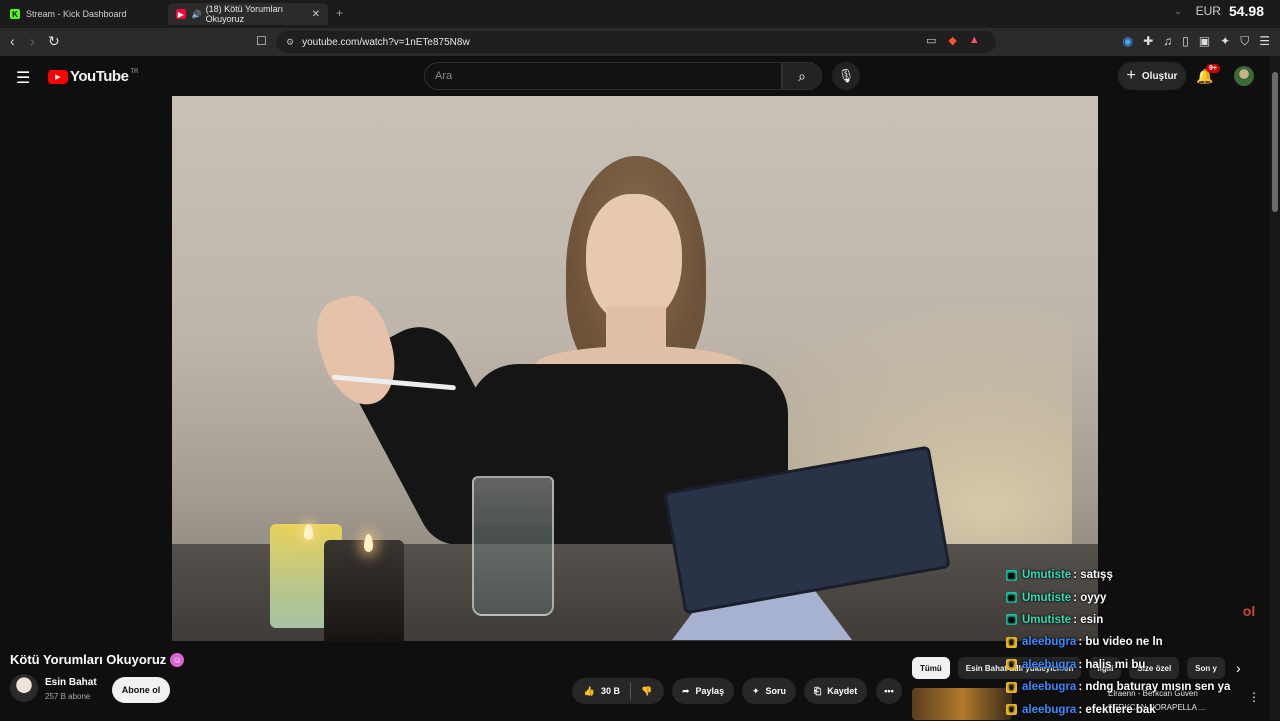 This screenshot has width=1280, height=721. I want to click on brave-shield-icon: ◆, so click(952, 40).